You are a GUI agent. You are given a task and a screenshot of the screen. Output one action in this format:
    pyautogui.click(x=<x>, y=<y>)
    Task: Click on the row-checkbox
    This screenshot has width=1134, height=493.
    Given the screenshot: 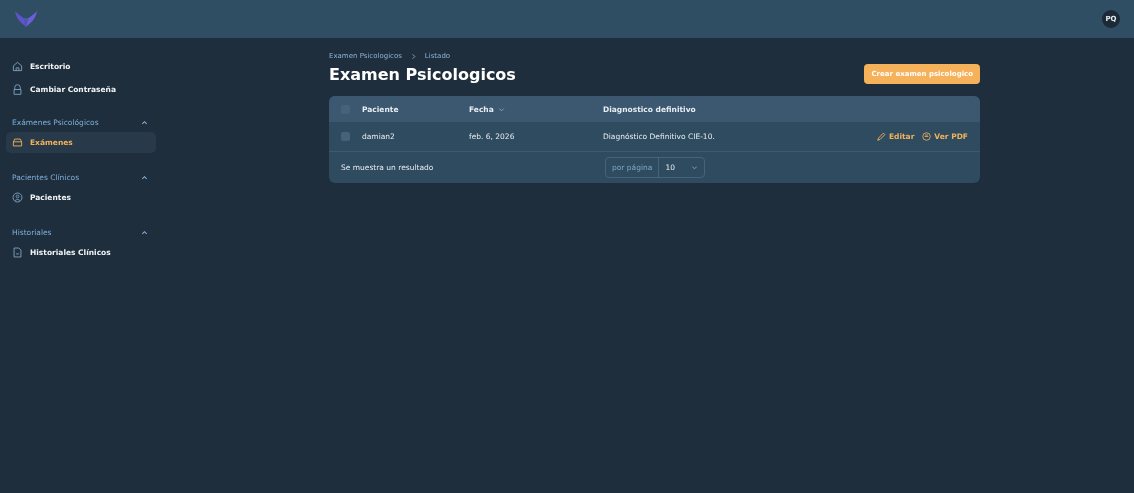 What is the action you would take?
    pyautogui.click(x=345, y=136)
    